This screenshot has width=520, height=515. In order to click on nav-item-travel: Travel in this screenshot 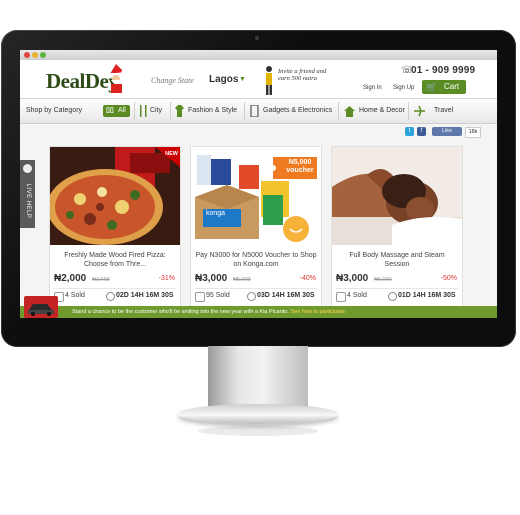, I will do `click(443, 111)`.